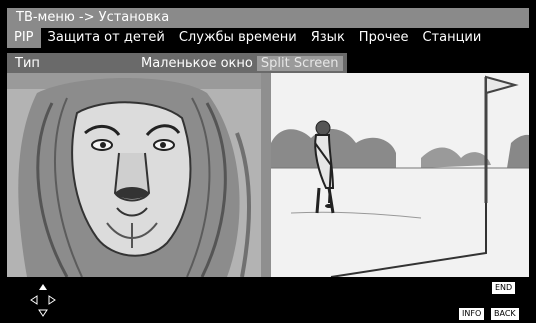 This screenshot has width=536, height=323. I want to click on end-button: END, so click(504, 288).